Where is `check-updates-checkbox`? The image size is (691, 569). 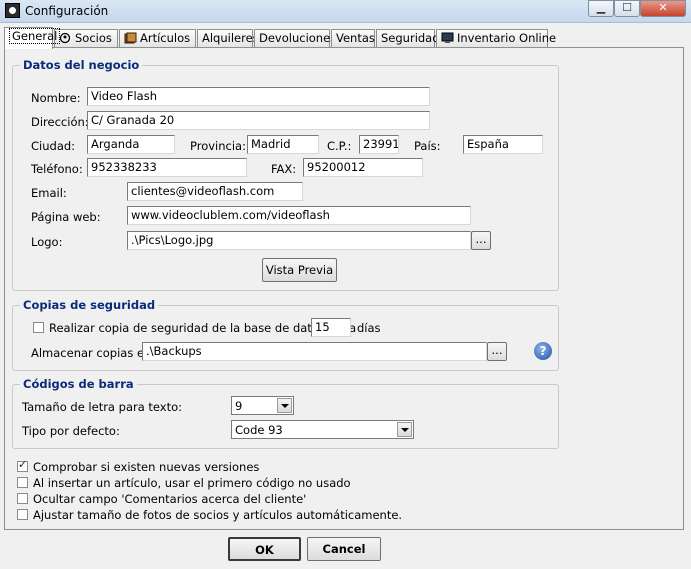 check-updates-checkbox is located at coordinates (22, 465).